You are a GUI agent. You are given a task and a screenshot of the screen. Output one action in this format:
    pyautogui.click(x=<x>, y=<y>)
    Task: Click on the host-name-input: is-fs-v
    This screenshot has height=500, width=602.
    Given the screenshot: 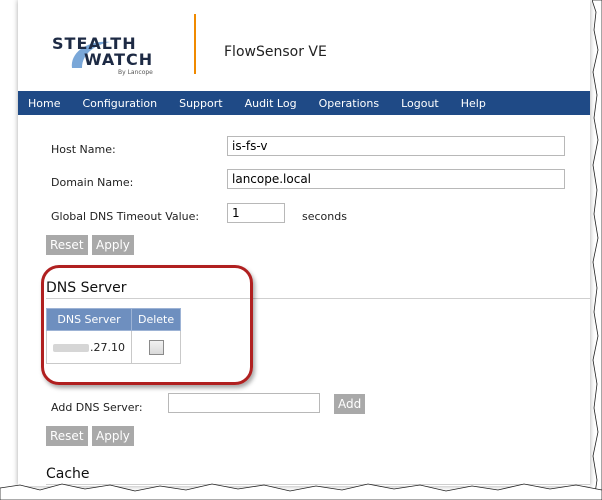 What is the action you would take?
    pyautogui.click(x=396, y=146)
    